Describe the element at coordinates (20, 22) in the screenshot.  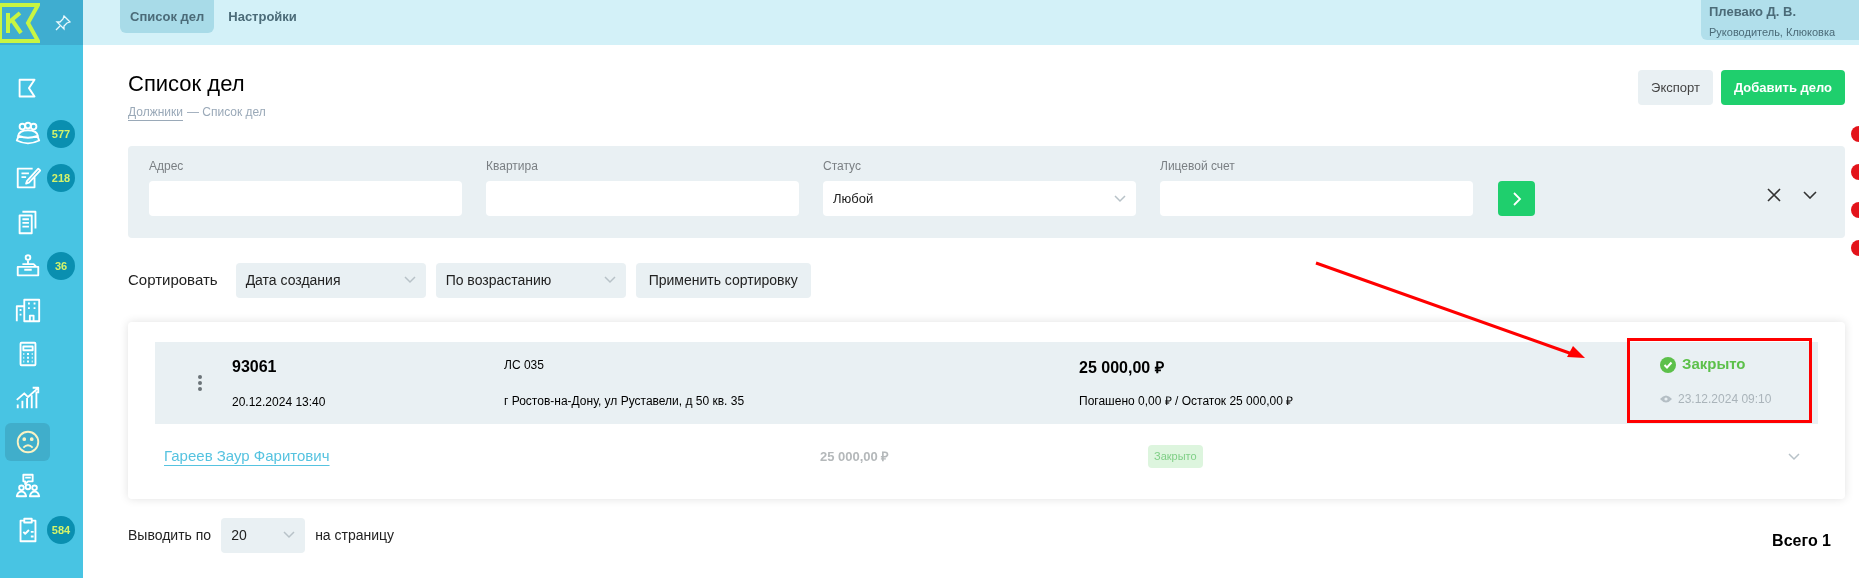
I see `logo-icon` at that location.